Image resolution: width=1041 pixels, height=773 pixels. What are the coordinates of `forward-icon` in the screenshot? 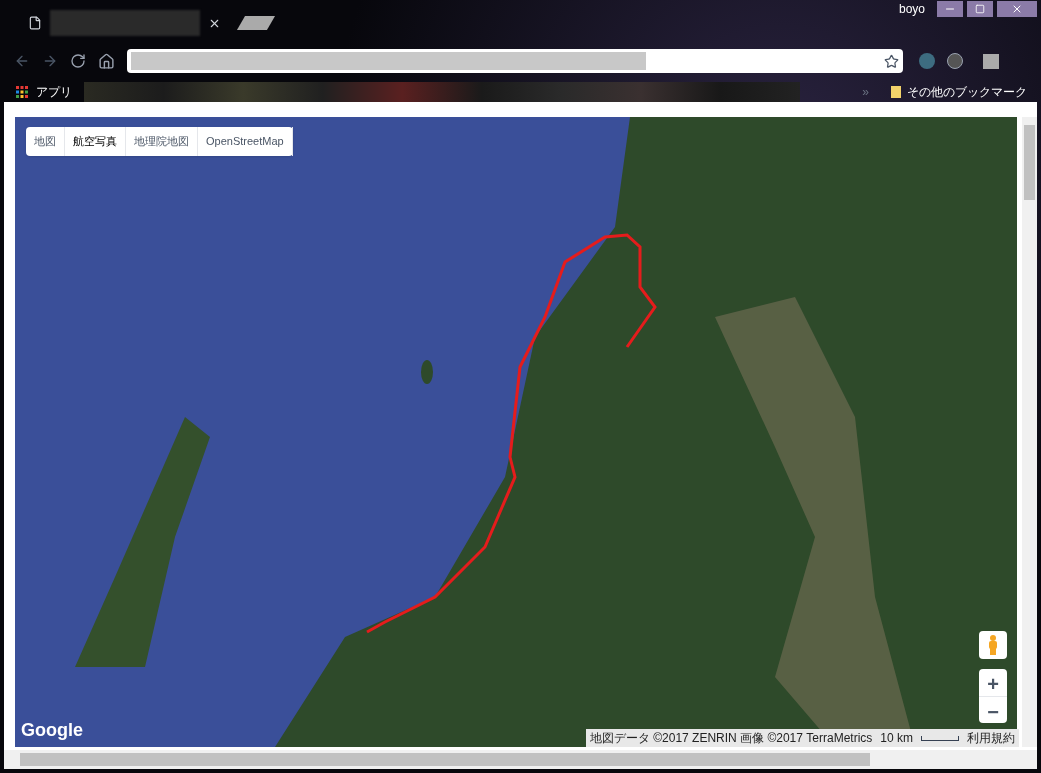 It's located at (50, 61).